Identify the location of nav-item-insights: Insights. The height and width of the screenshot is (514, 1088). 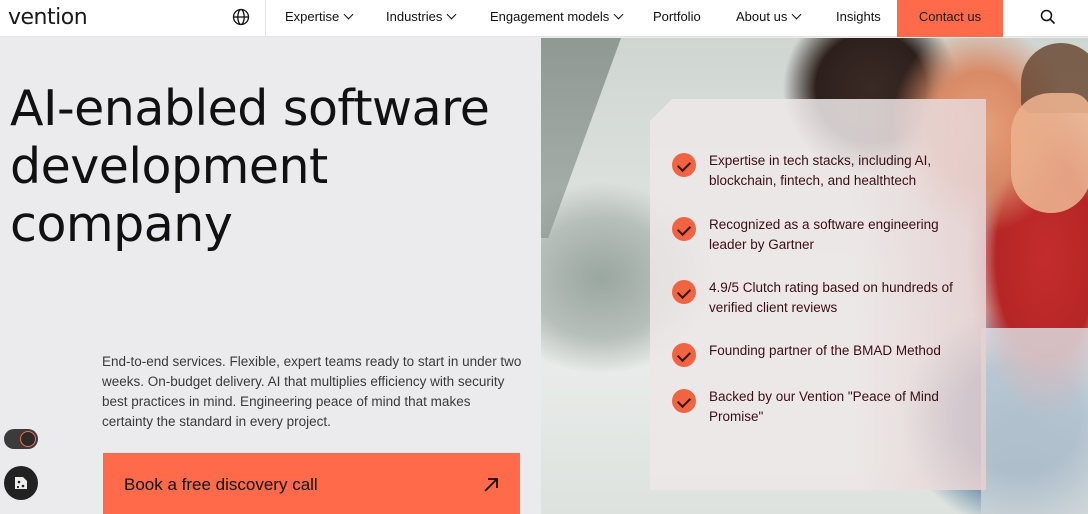
(858, 18).